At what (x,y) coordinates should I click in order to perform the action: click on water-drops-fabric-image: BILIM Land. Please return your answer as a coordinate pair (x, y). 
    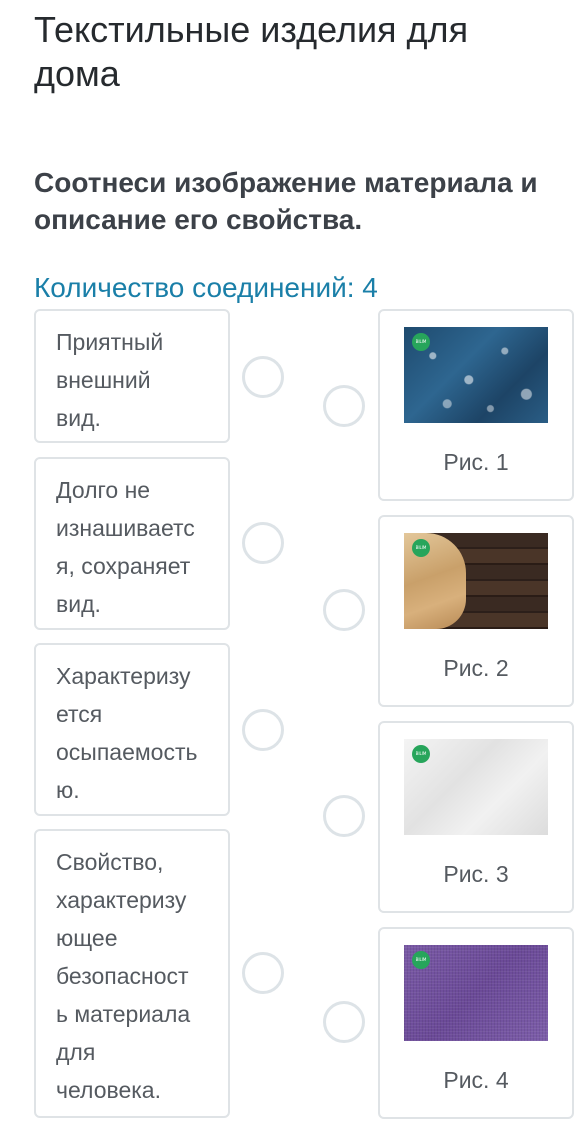
    Looking at the image, I should click on (476, 375).